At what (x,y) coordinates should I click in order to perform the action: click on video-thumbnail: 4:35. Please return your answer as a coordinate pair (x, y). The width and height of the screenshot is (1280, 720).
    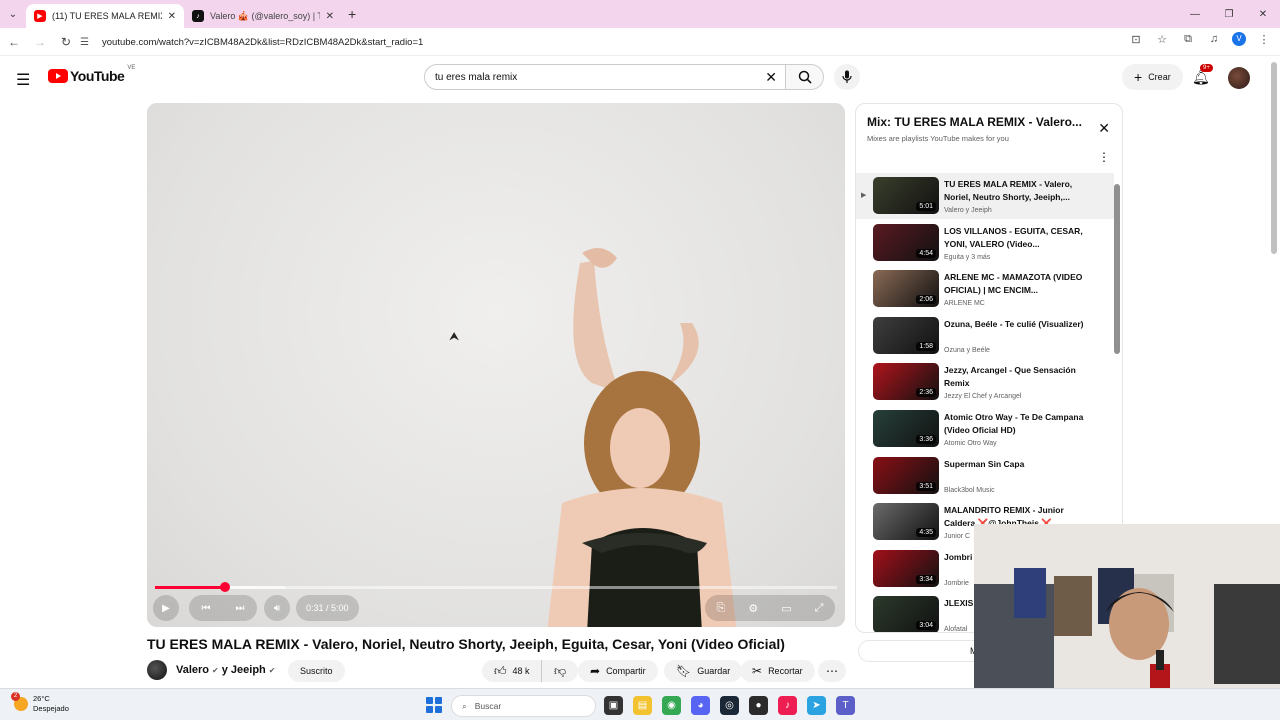
    Looking at the image, I should click on (906, 522).